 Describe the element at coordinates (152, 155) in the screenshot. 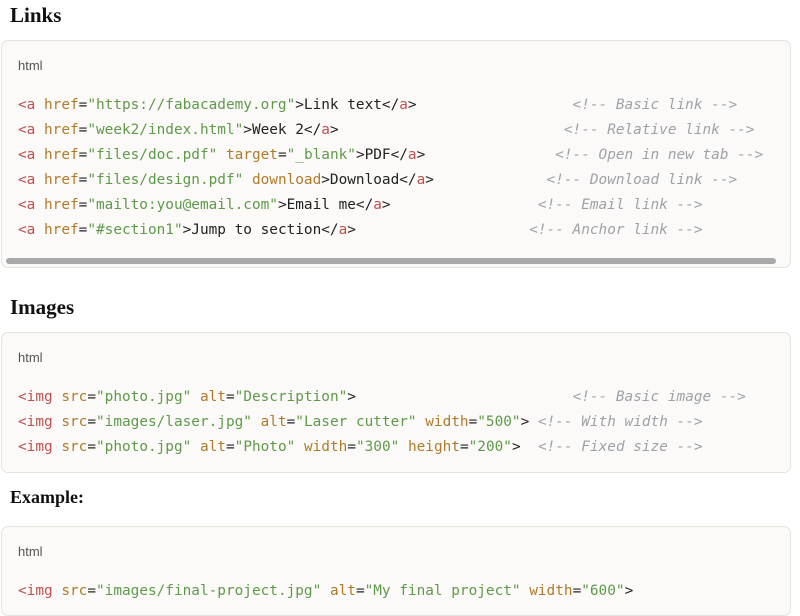

I see `code-token: "files/doc.pdf"` at that location.